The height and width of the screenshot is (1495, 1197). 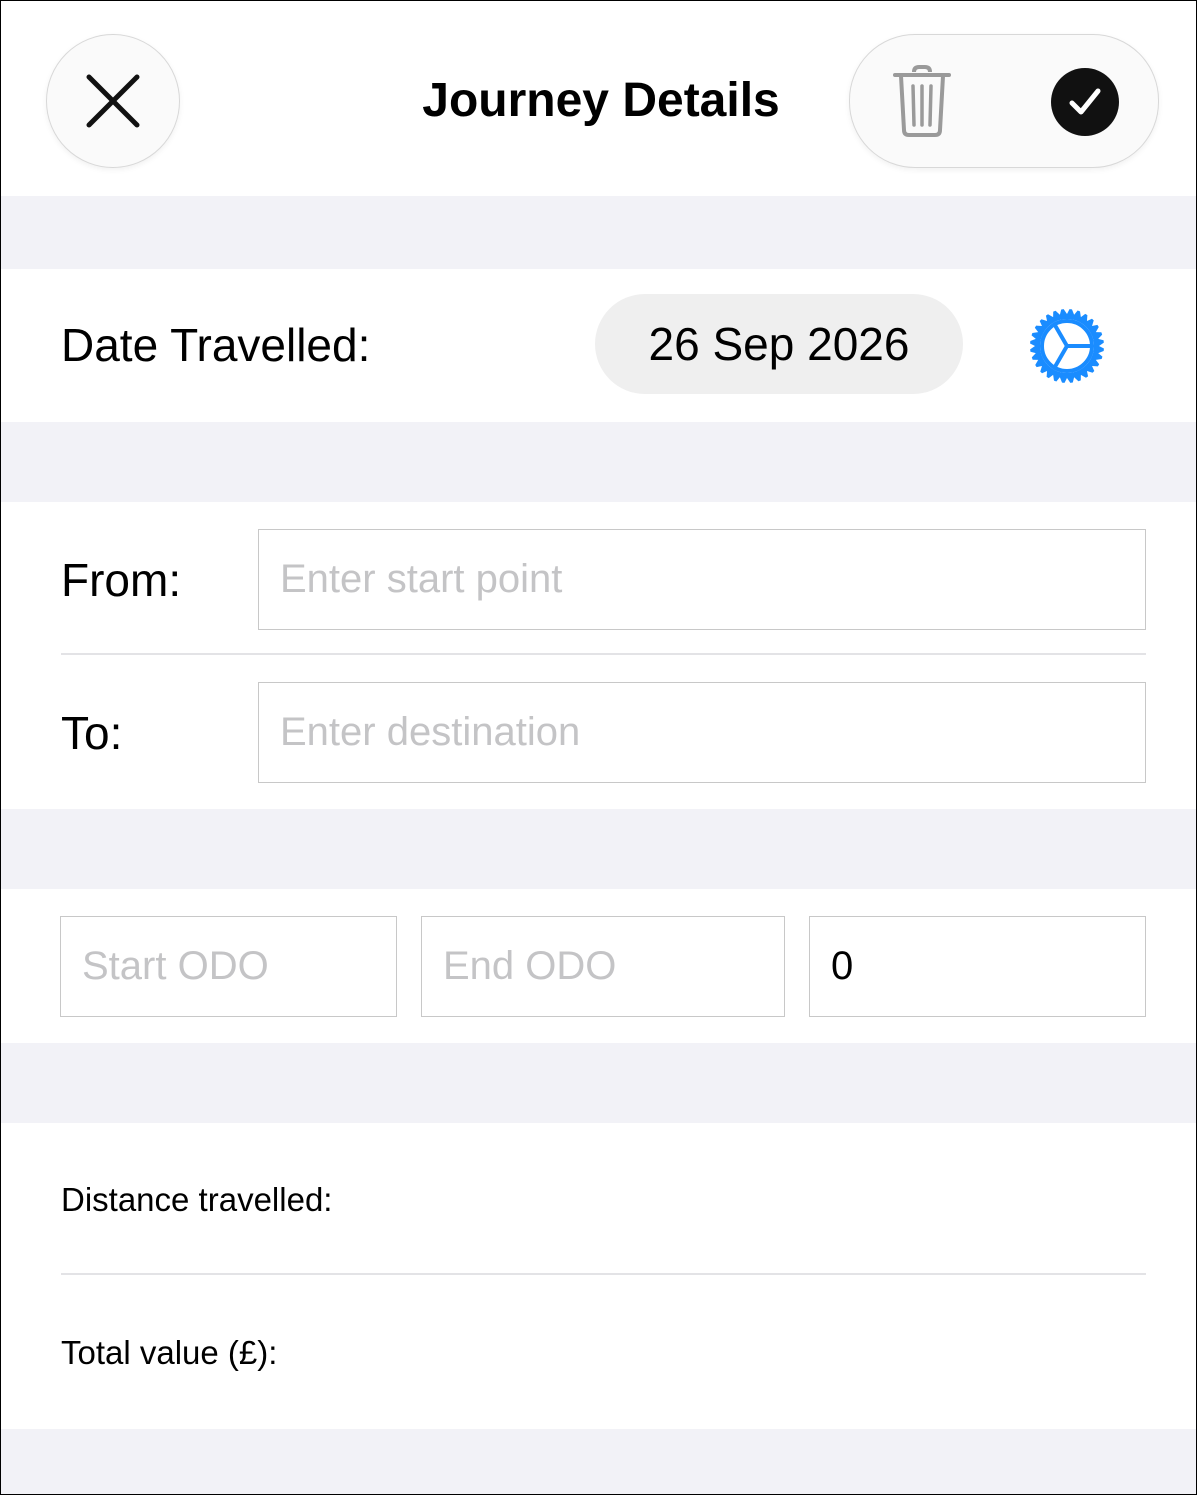 I want to click on total-value-label: Total value (£):, so click(x=169, y=1352).